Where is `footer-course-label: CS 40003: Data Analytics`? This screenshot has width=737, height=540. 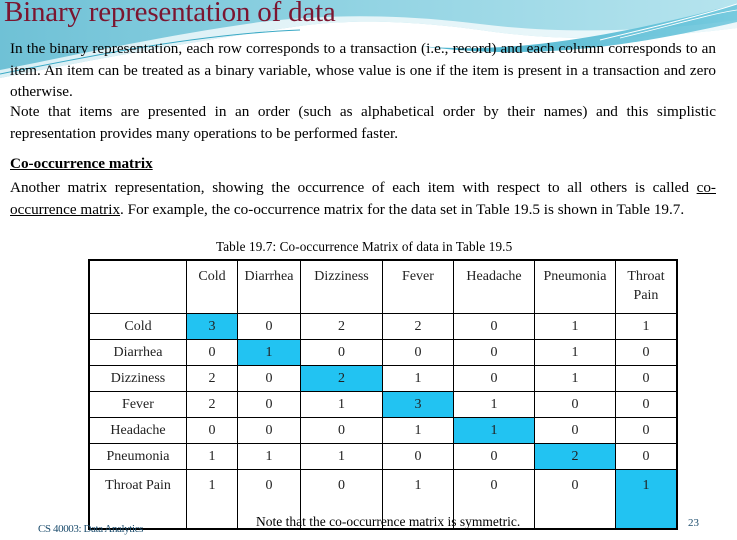
footer-course-label: CS 40003: Data Analytics is located at coordinates (90, 529).